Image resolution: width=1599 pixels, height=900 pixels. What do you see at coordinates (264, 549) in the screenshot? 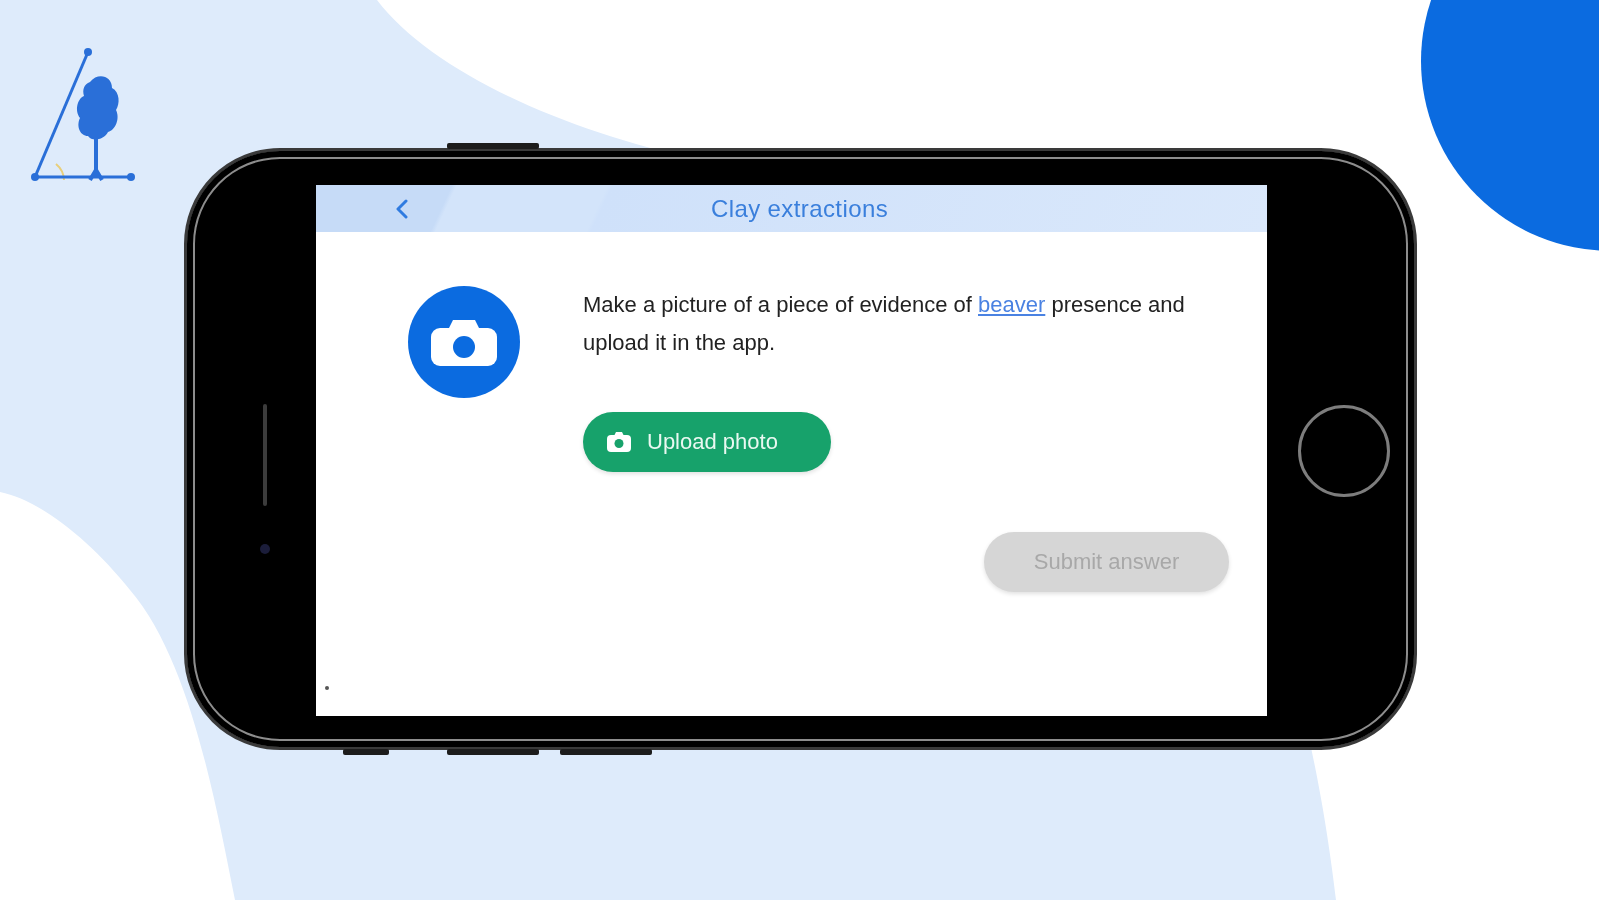
I see `lens-dot-icon` at bounding box center [264, 549].